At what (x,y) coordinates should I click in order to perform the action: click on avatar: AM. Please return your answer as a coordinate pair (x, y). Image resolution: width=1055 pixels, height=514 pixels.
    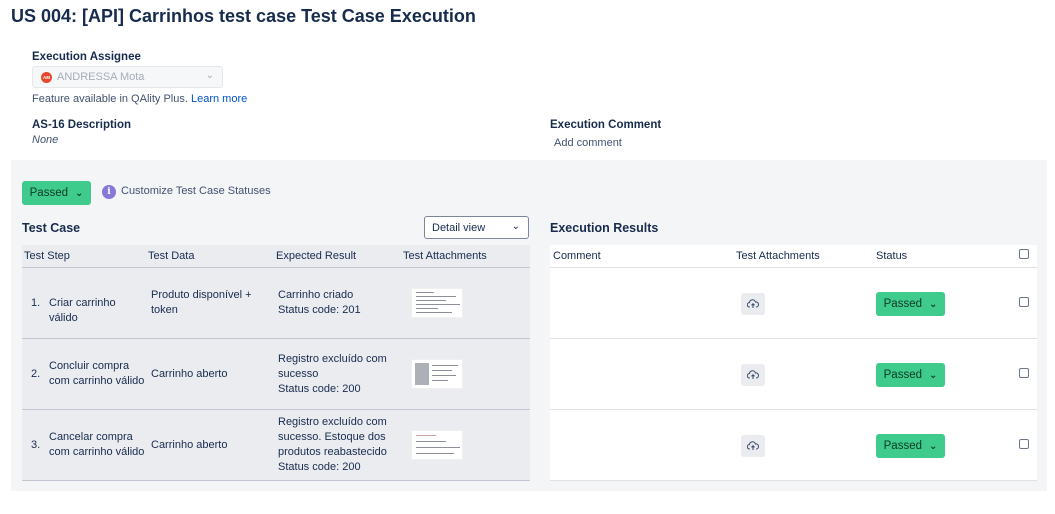
    Looking at the image, I should click on (46, 77).